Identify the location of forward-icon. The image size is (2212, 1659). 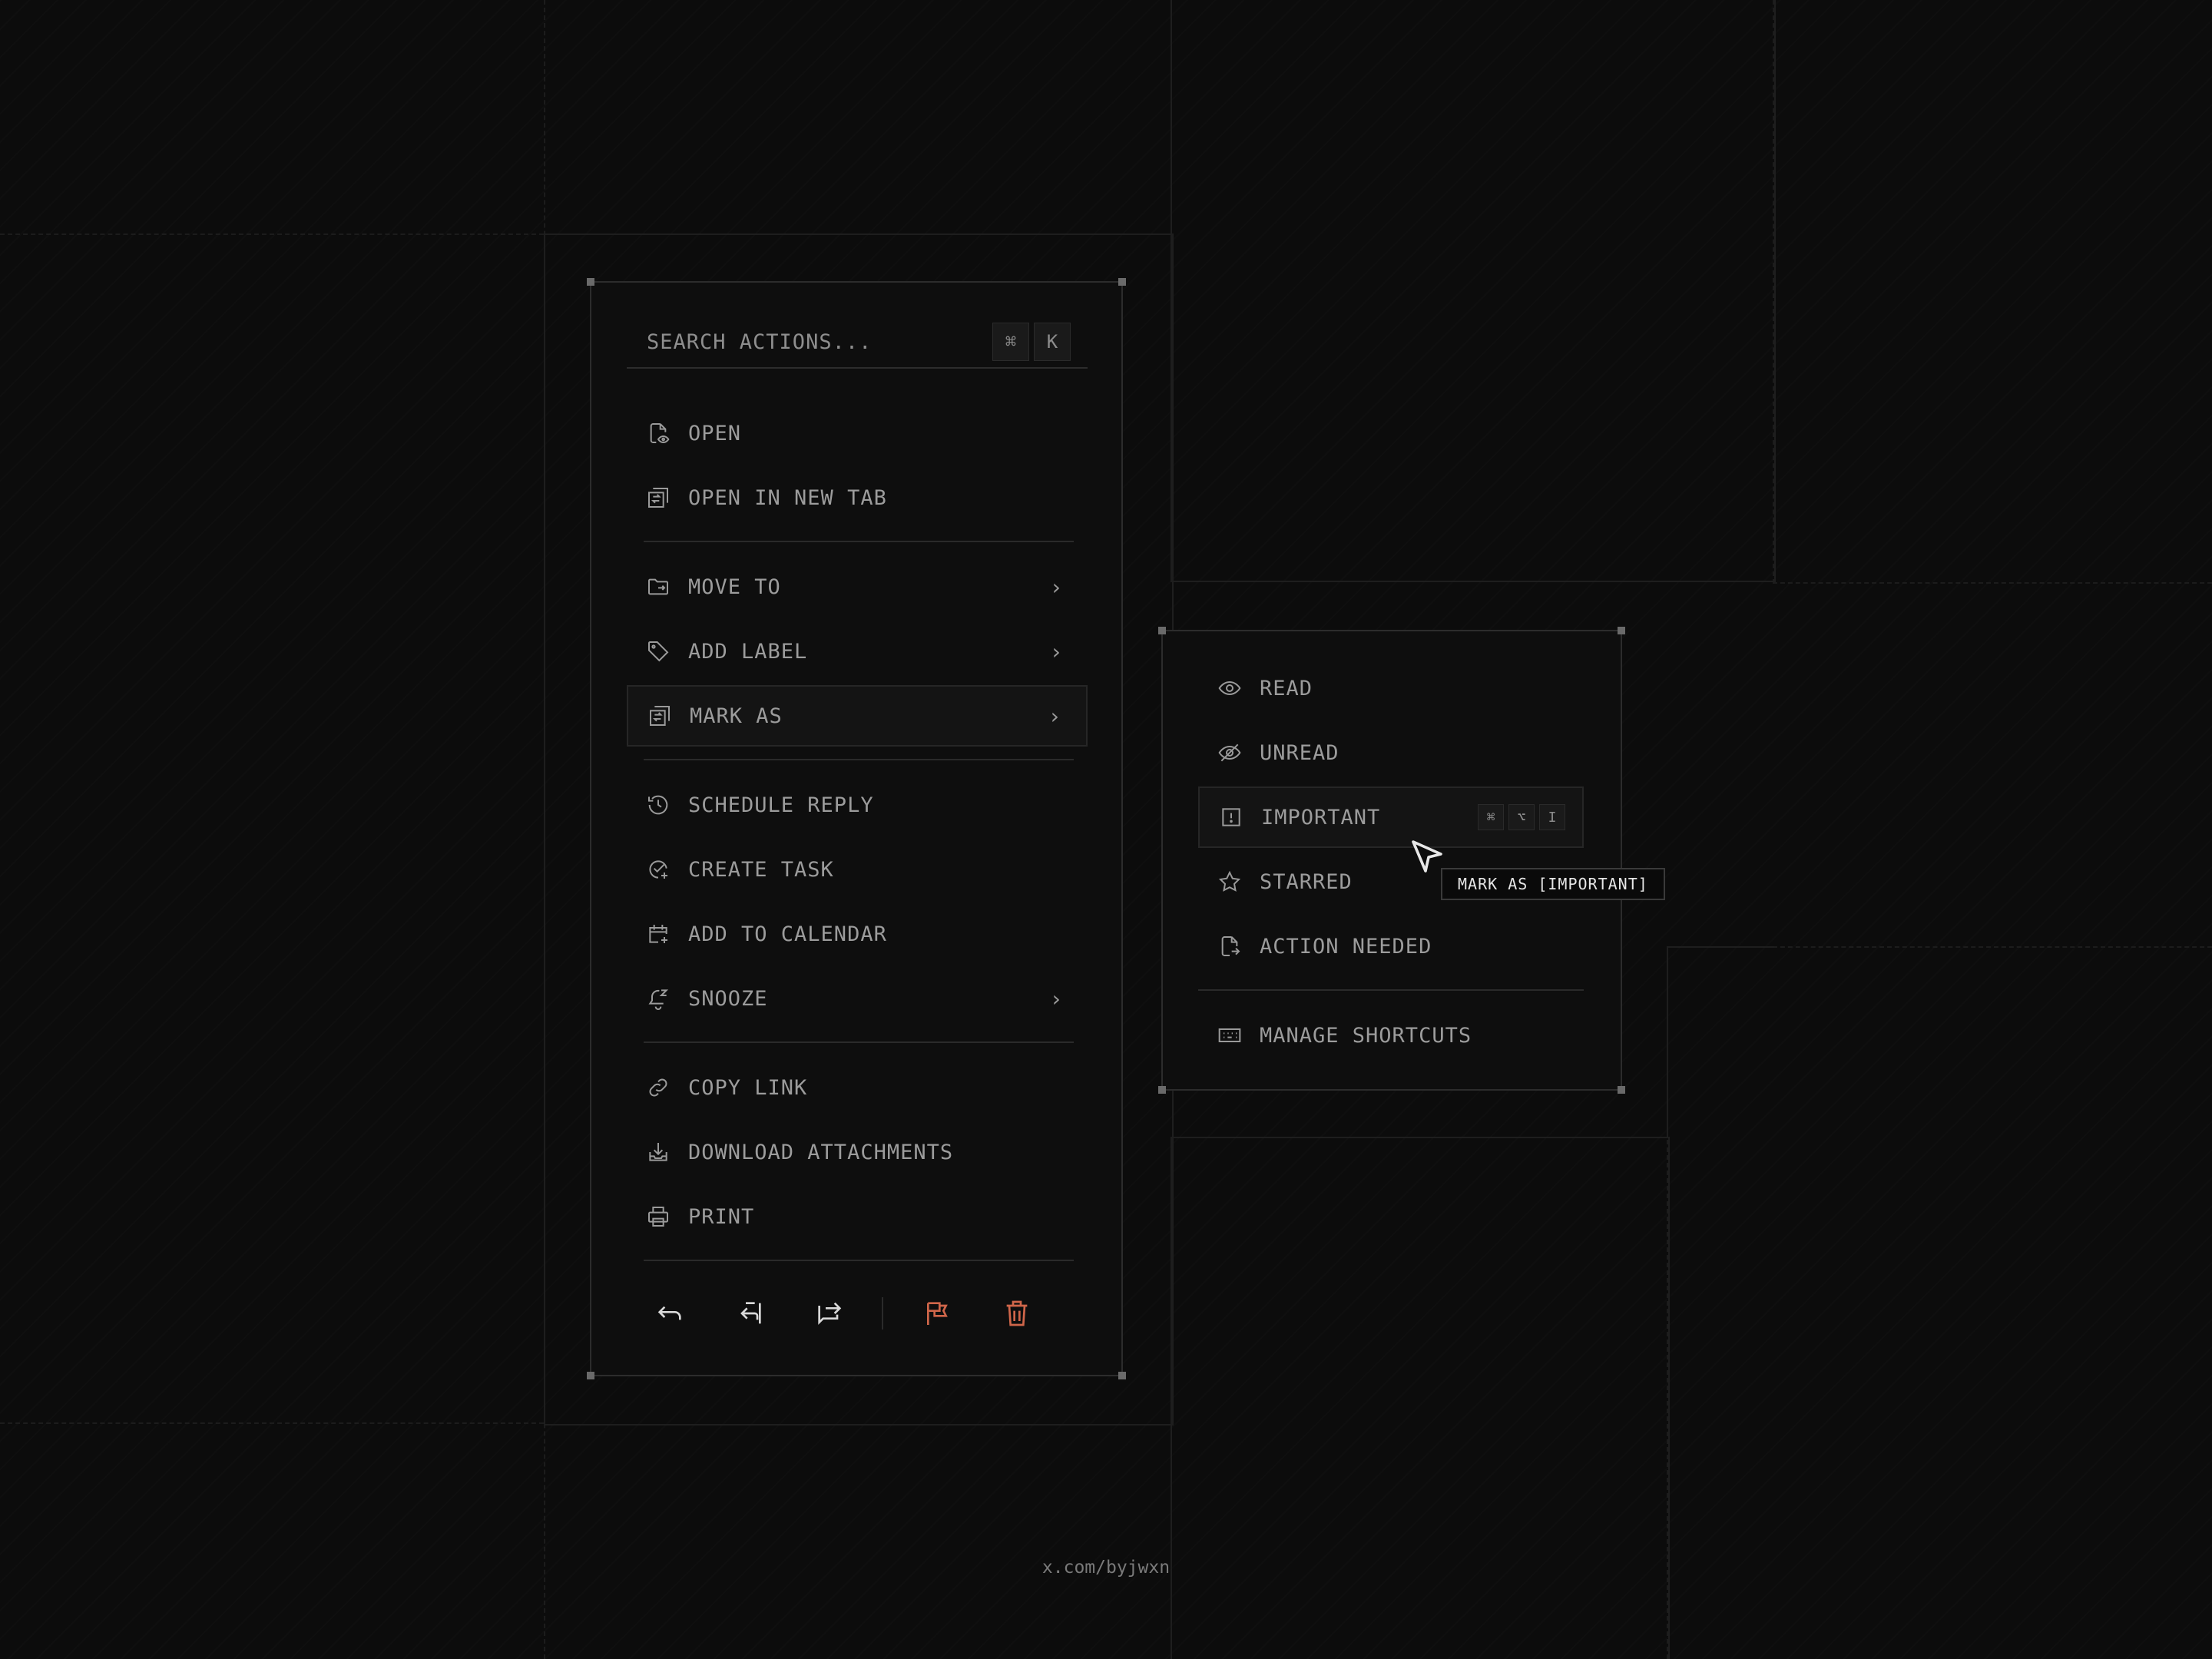
(829, 1313).